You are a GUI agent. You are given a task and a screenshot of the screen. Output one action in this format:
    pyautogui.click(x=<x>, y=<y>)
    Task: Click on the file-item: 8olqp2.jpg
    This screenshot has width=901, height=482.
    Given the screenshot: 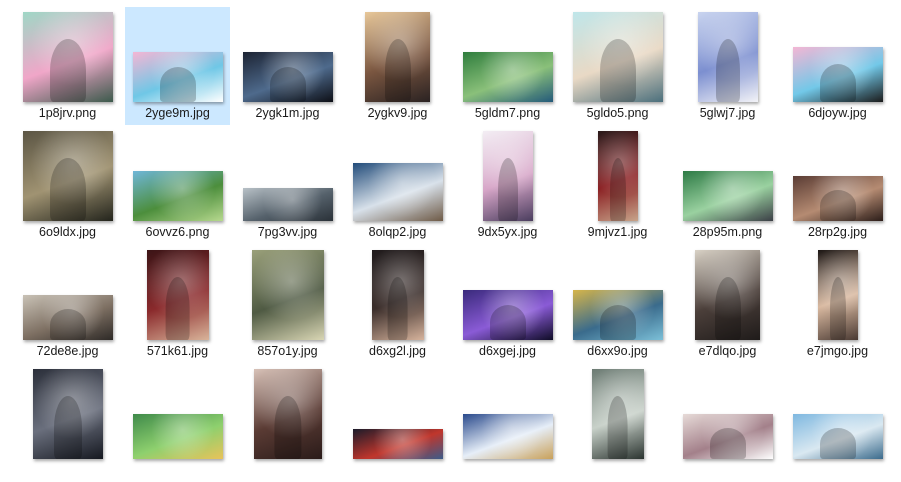 What is the action you would take?
    pyautogui.click(x=397, y=185)
    